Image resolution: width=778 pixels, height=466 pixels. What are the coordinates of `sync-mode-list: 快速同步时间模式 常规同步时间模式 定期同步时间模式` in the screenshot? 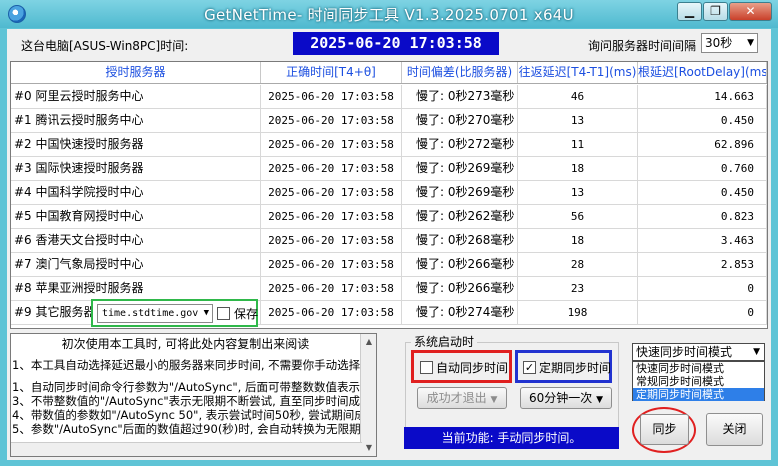 It's located at (698, 381).